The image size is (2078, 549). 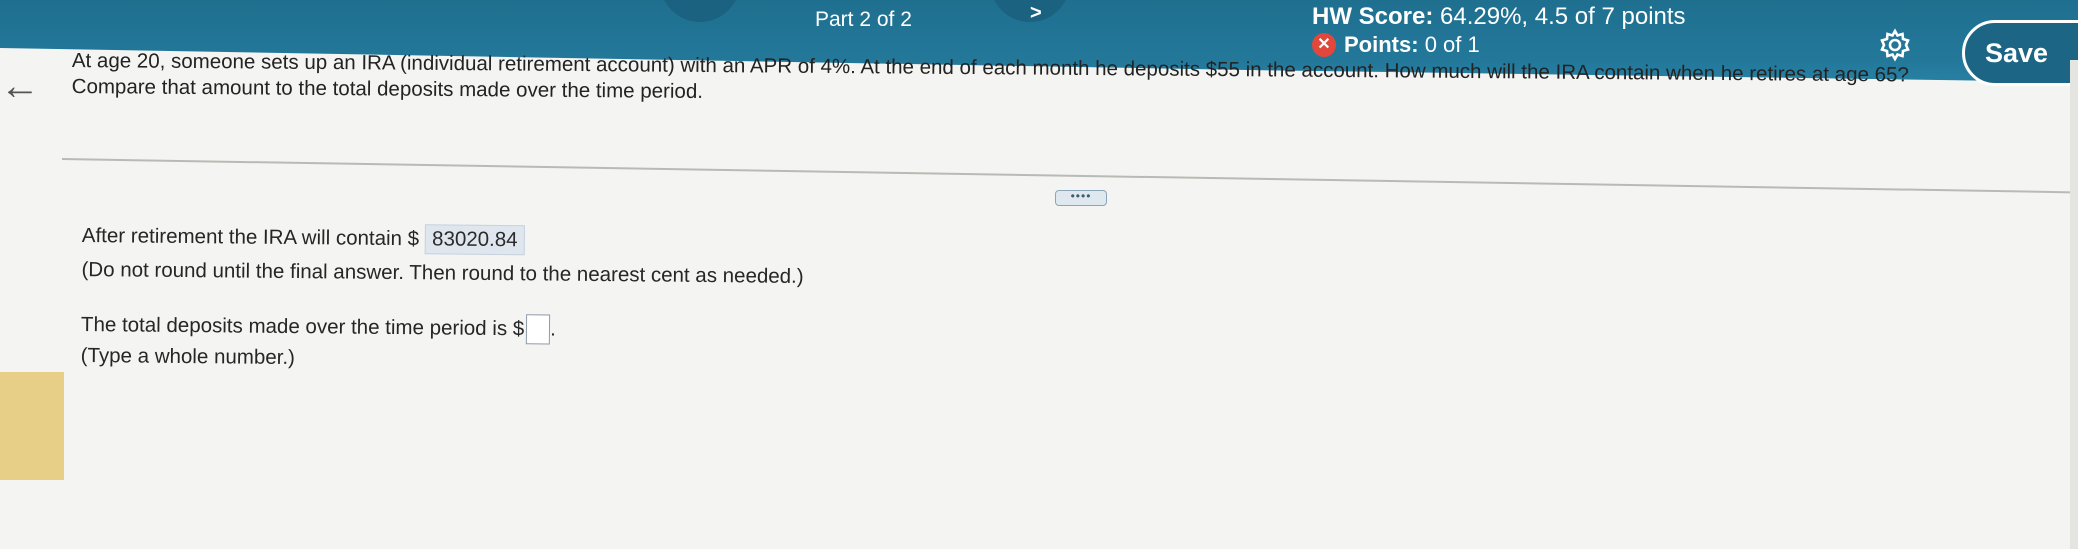 I want to click on points-label: Points:, so click(x=1381, y=44).